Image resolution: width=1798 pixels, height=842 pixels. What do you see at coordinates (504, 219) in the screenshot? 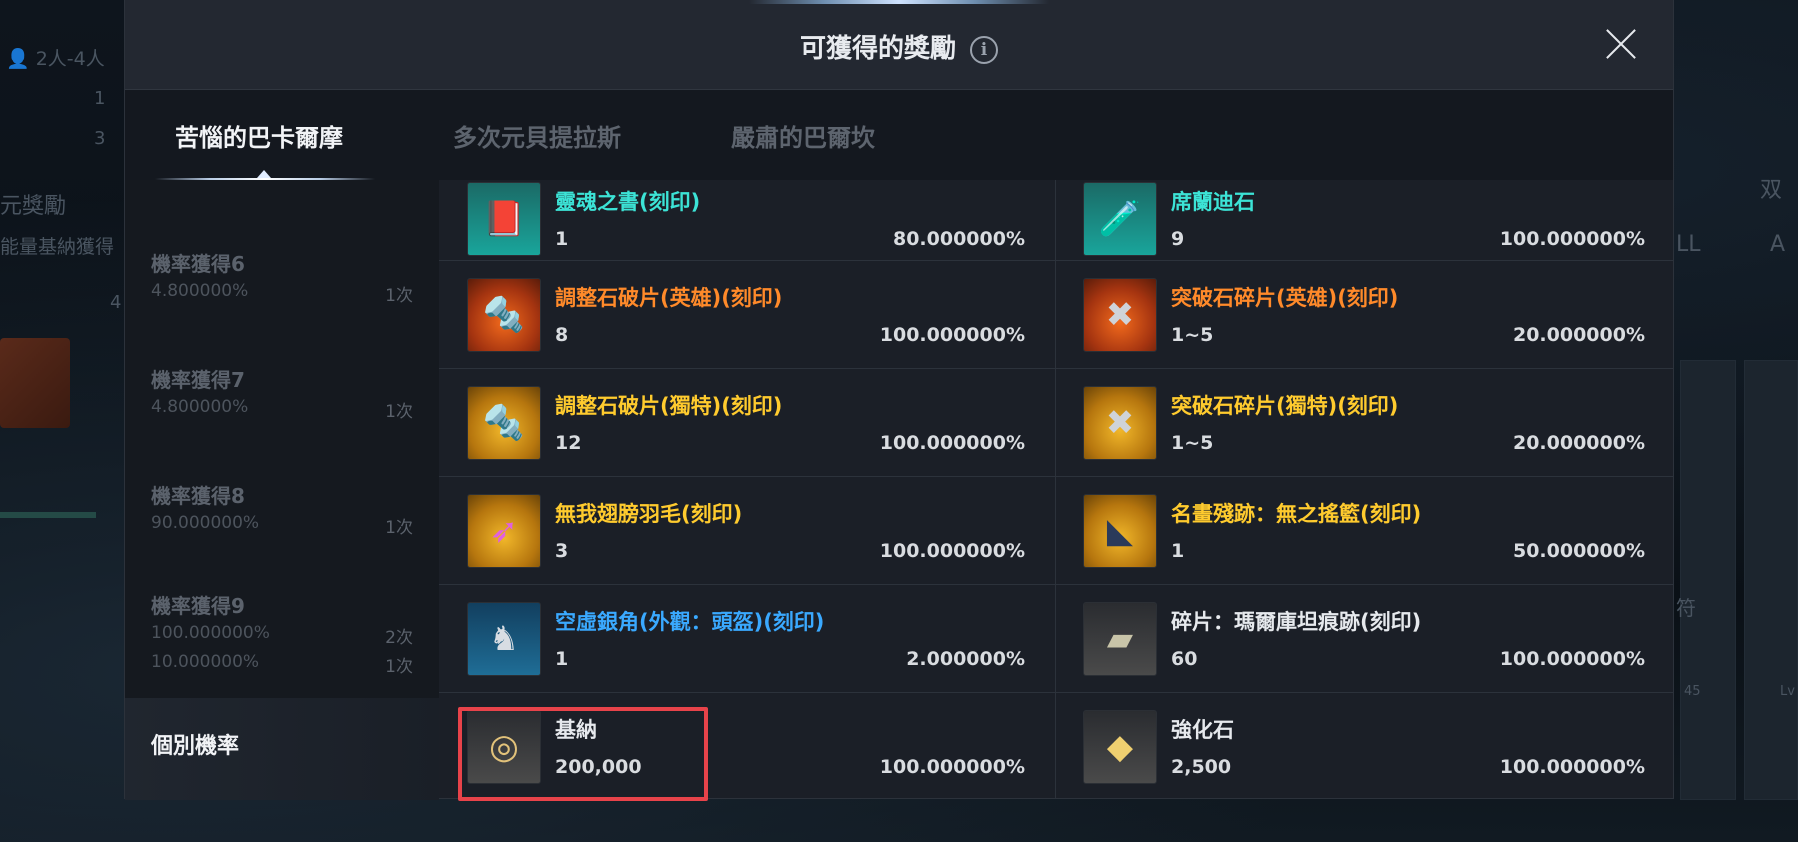
I see `book-icon: 📕` at bounding box center [504, 219].